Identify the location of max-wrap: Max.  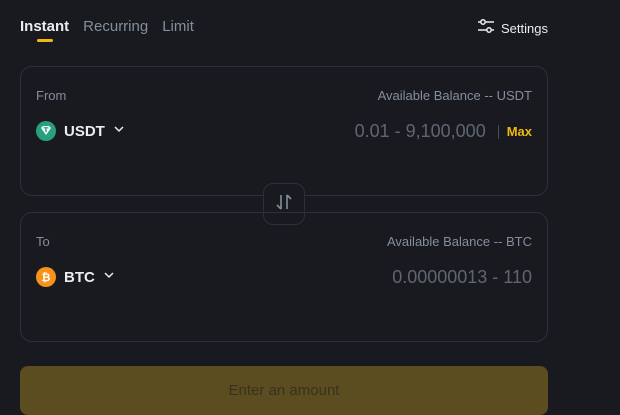
(514, 131).